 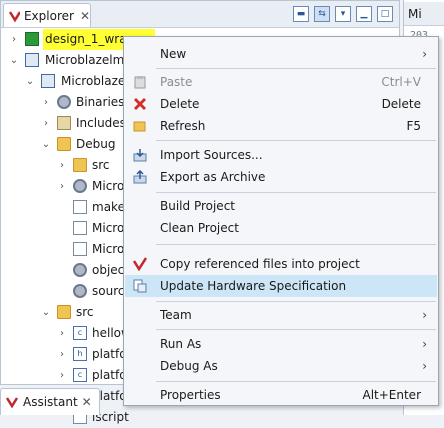 I want to click on export-icon, so click(x=140, y=177).